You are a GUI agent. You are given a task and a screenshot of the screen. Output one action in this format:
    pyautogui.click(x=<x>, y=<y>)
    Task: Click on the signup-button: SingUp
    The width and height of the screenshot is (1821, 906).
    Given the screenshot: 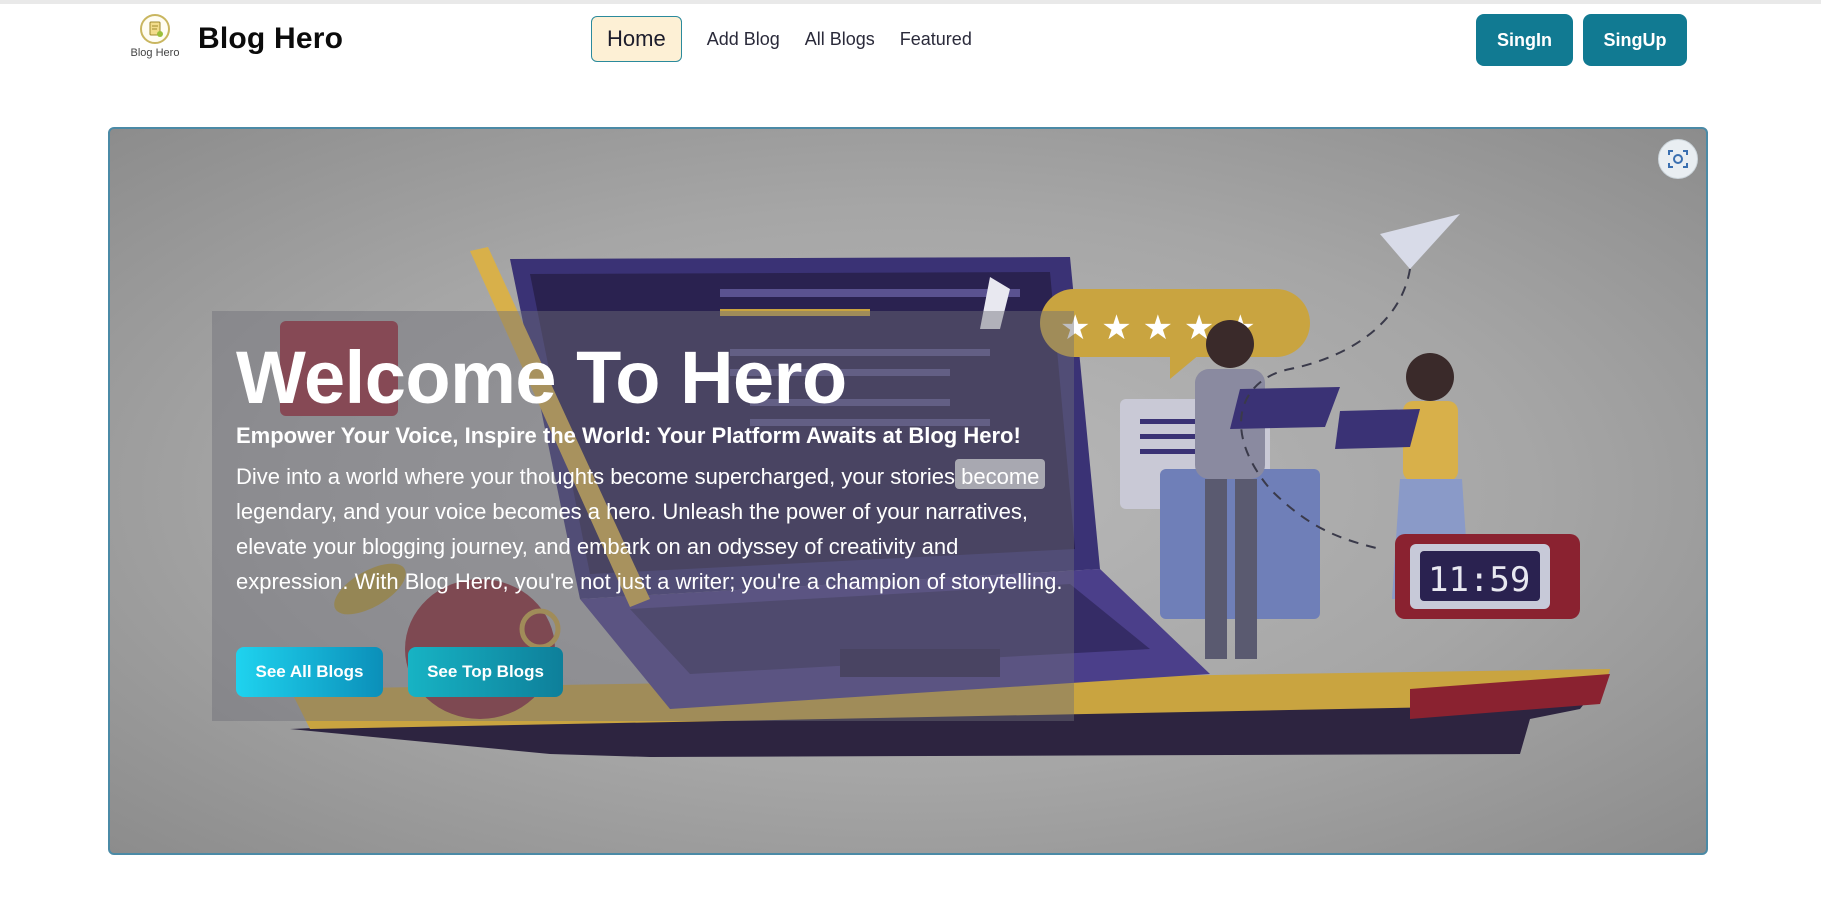 What is the action you would take?
    pyautogui.click(x=1635, y=40)
    